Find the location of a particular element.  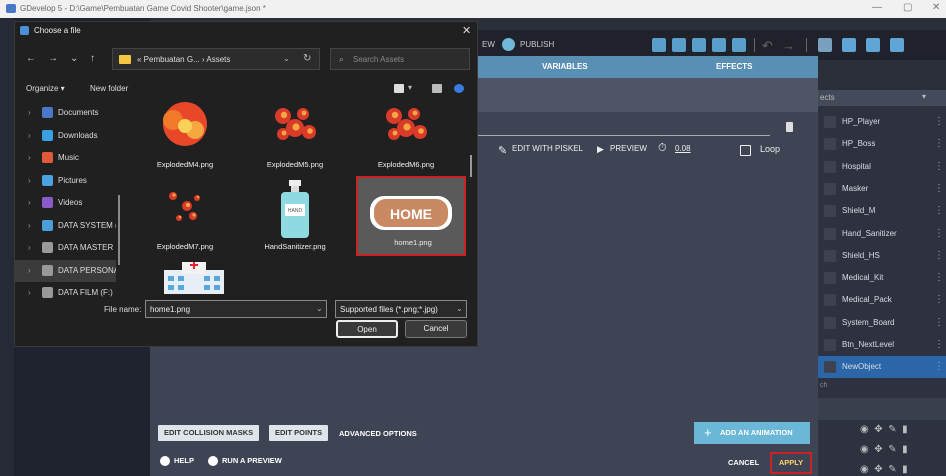

zoom-icon is located at coordinates (873, 45).